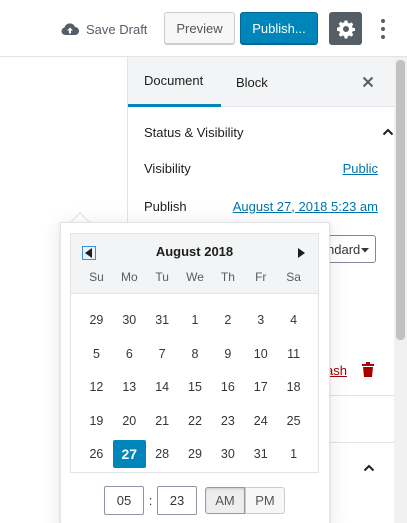 The image size is (407, 523). Describe the element at coordinates (383, 29) in the screenshot. I see `more-options-icon` at that location.